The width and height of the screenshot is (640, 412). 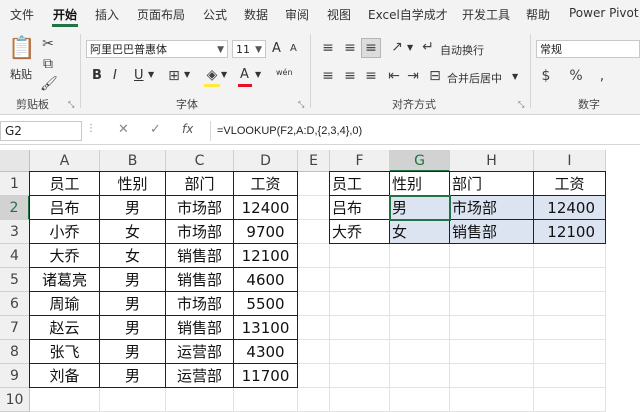 I want to click on table-cell: 销售部, so click(x=200, y=256).